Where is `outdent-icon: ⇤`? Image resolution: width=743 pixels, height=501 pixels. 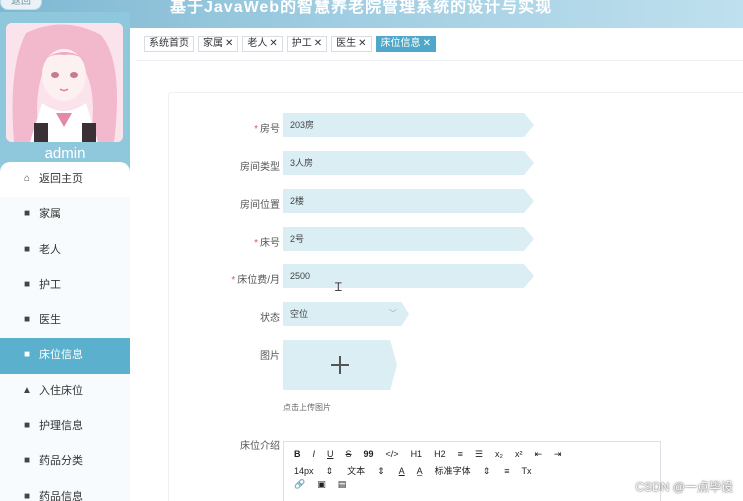 outdent-icon: ⇤ is located at coordinates (538, 454).